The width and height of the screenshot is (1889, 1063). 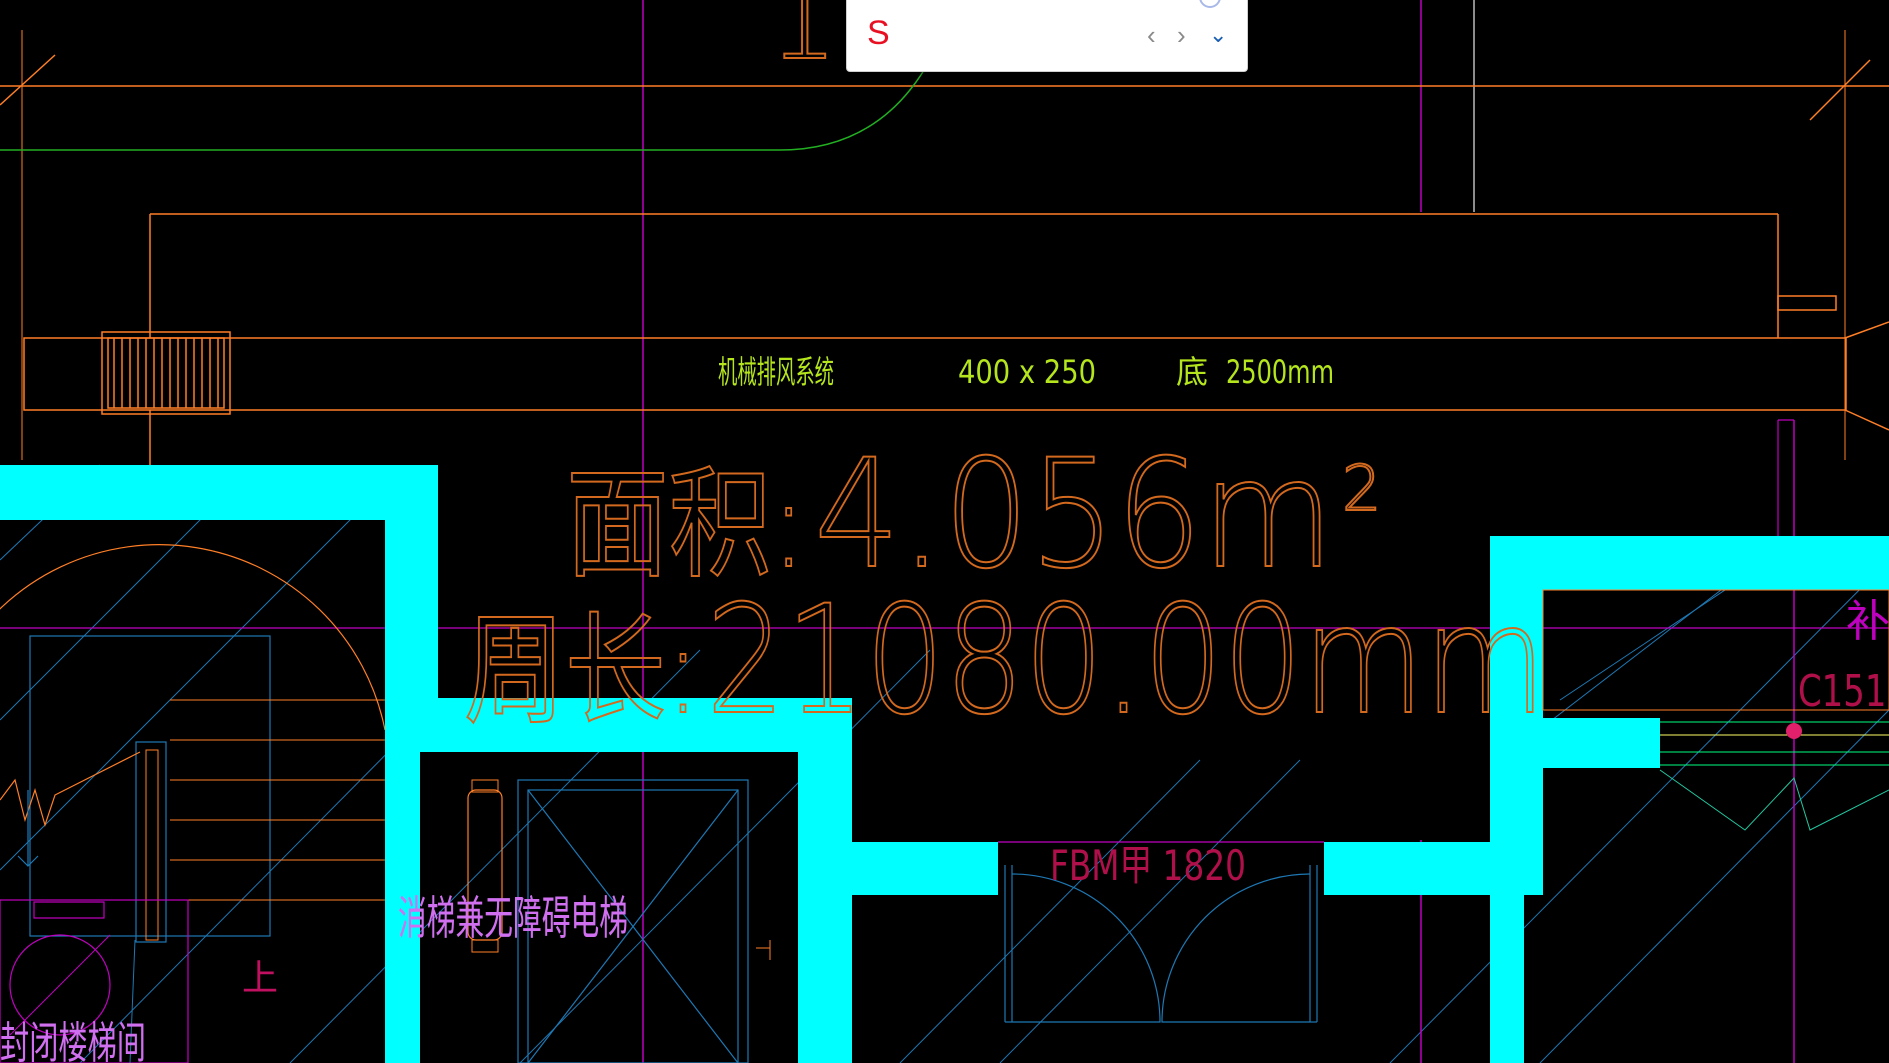 What do you see at coordinates (1027, 372) in the screenshot?
I see `duct-size-label: 400 x 250` at bounding box center [1027, 372].